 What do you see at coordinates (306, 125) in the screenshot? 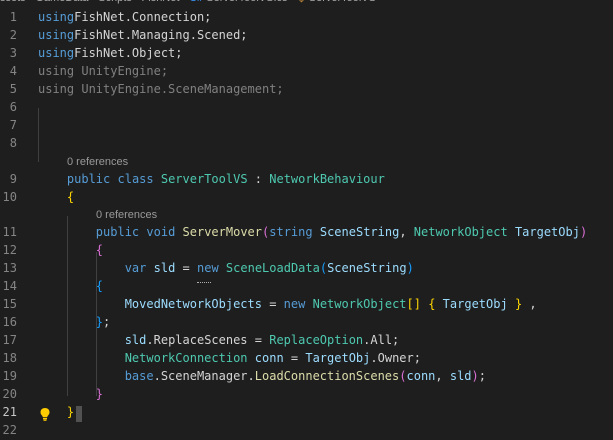
I see `code-line: 7` at bounding box center [306, 125].